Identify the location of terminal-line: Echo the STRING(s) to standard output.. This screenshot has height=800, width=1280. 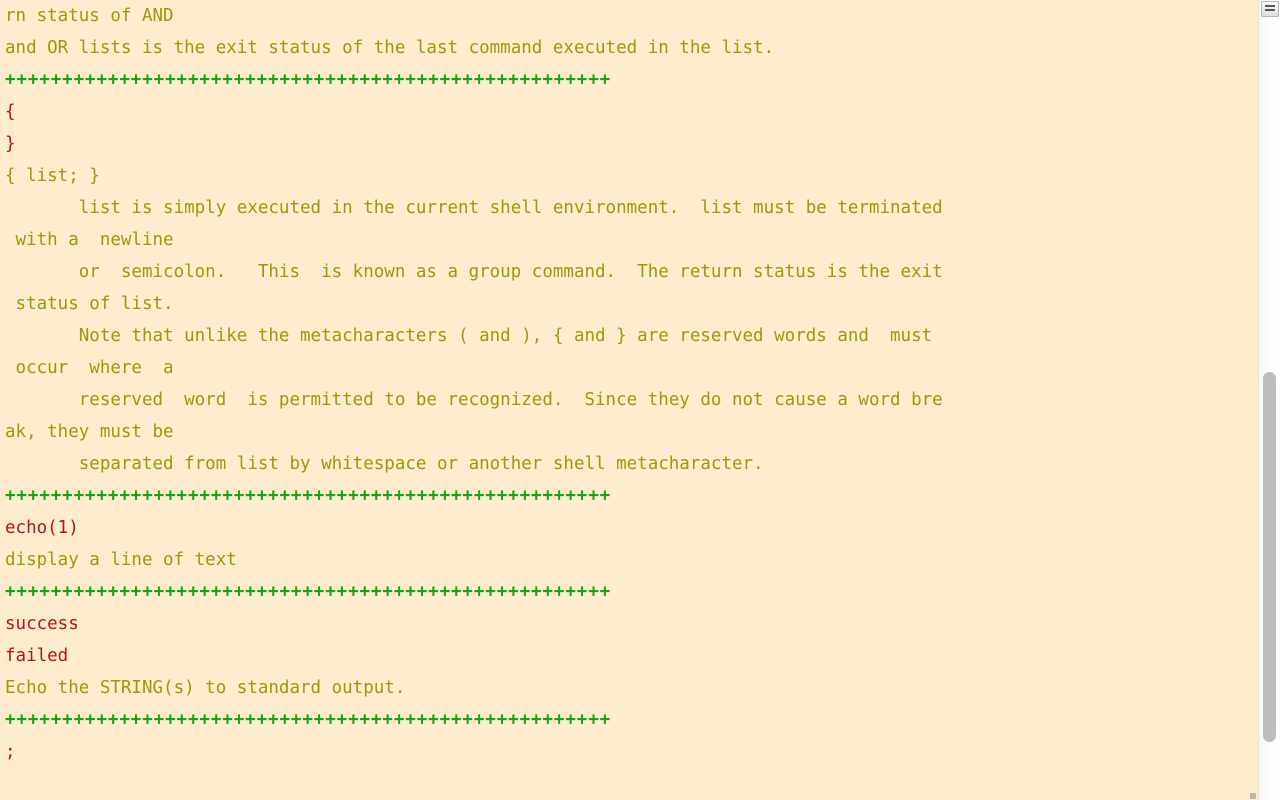
(205, 688).